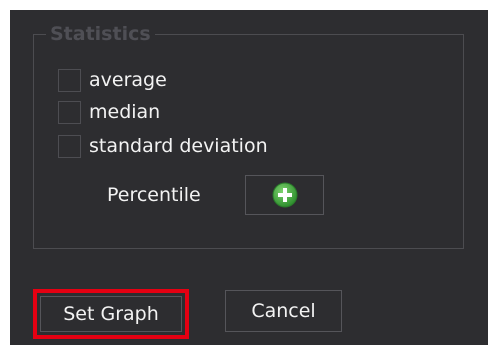 This screenshot has height=345, width=488. I want to click on option-median: median, so click(109, 112).